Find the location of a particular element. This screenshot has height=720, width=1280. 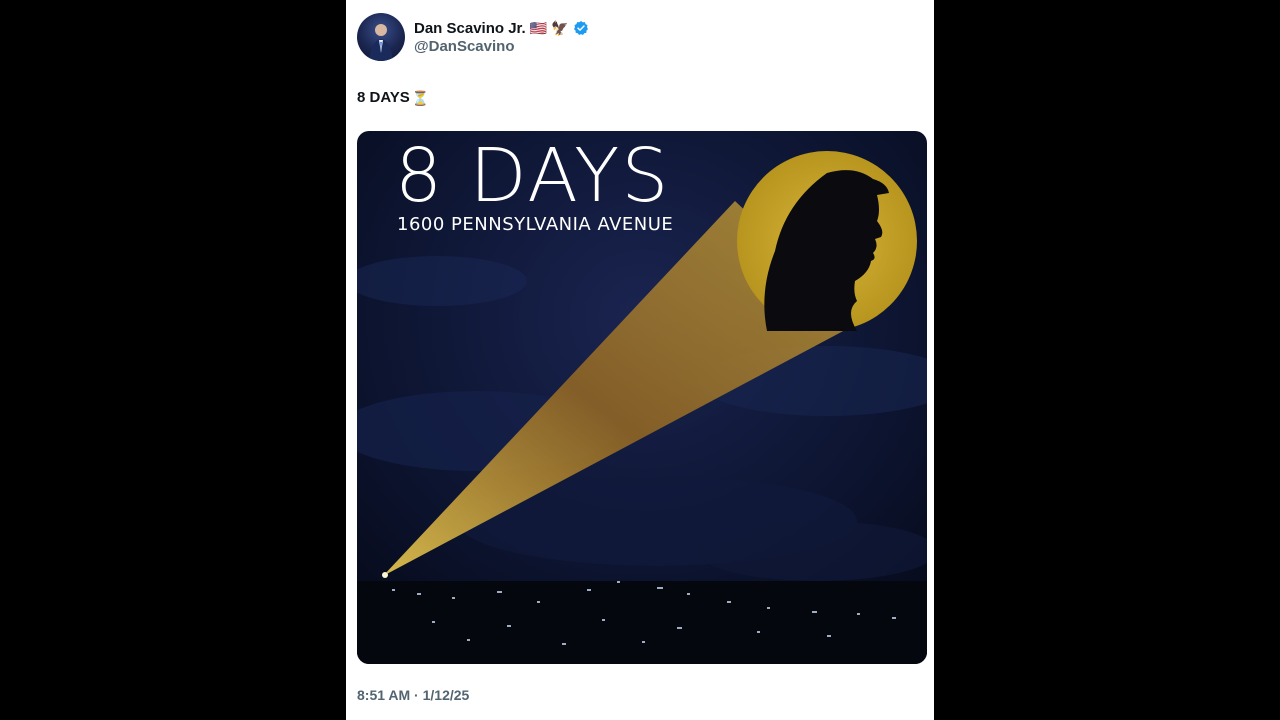

author-display-name: Dan Scavino Jr. is located at coordinates (470, 28).